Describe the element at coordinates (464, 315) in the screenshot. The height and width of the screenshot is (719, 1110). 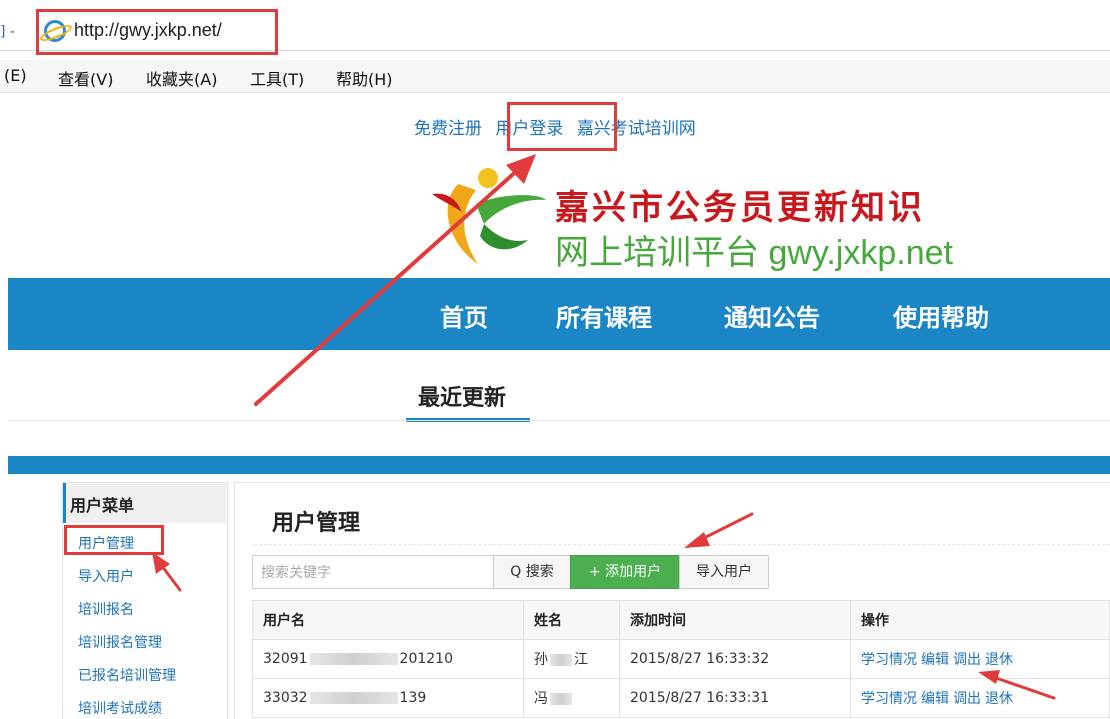
I see `nav-home: 首页` at that location.